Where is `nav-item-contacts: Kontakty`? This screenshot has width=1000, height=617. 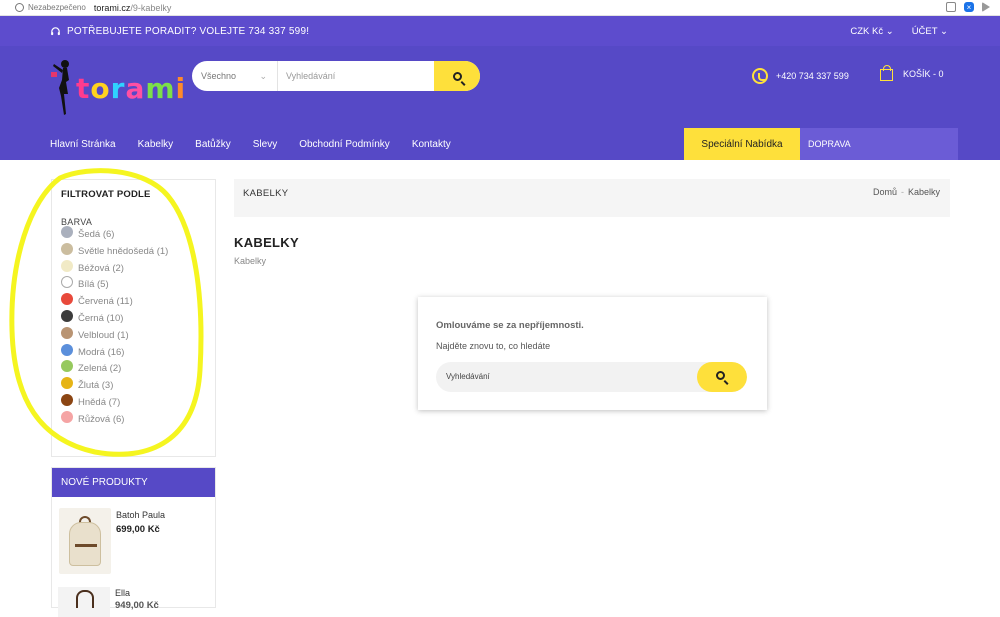
nav-item-contacts: Kontakty is located at coordinates (431, 144).